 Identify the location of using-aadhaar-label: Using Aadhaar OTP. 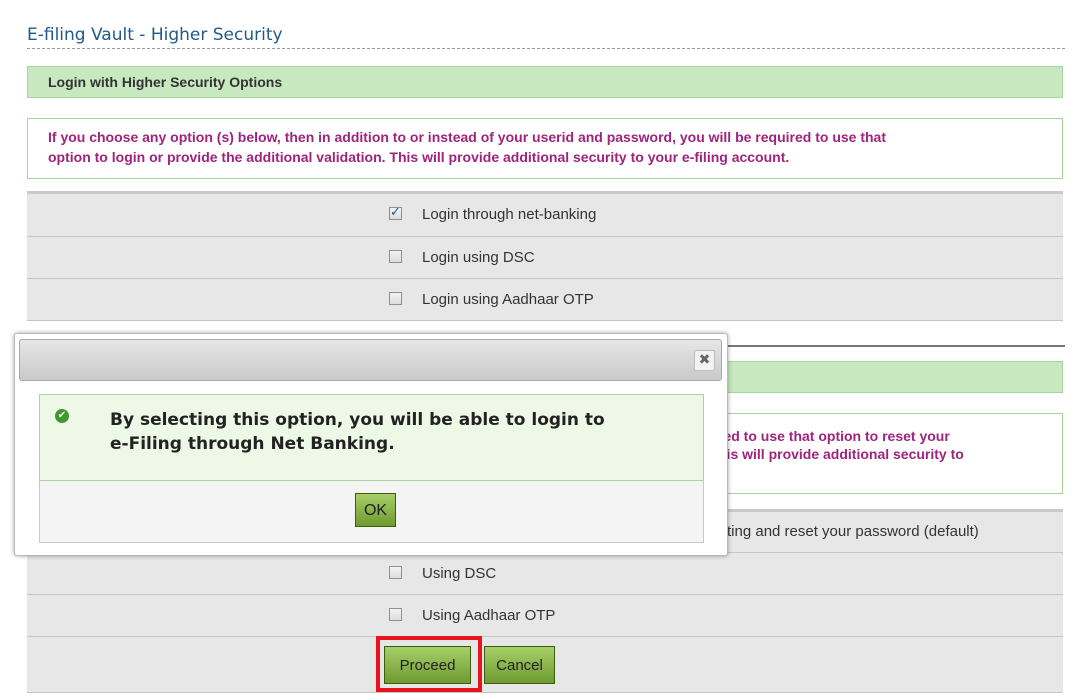
(489, 615).